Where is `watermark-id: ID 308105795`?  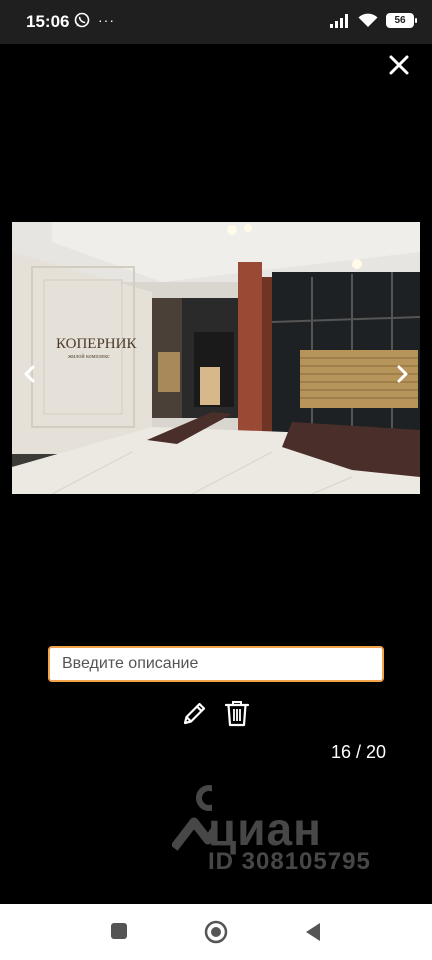 watermark-id: ID 308105795 is located at coordinates (289, 861).